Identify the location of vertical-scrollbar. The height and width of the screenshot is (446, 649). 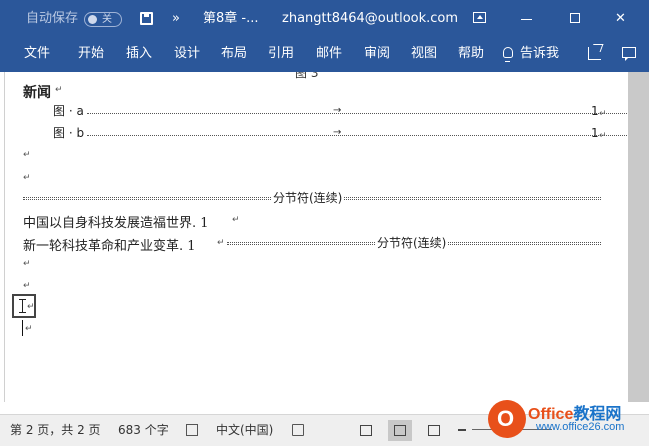
(638, 237).